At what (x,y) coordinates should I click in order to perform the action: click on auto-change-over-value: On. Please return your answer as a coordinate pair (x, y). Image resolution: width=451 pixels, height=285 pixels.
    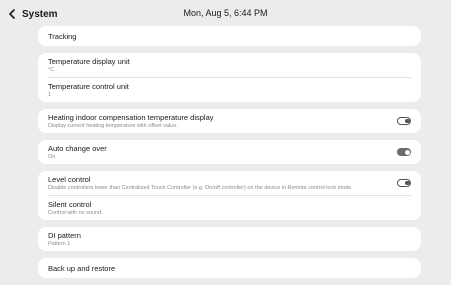
    Looking at the image, I should click on (52, 156).